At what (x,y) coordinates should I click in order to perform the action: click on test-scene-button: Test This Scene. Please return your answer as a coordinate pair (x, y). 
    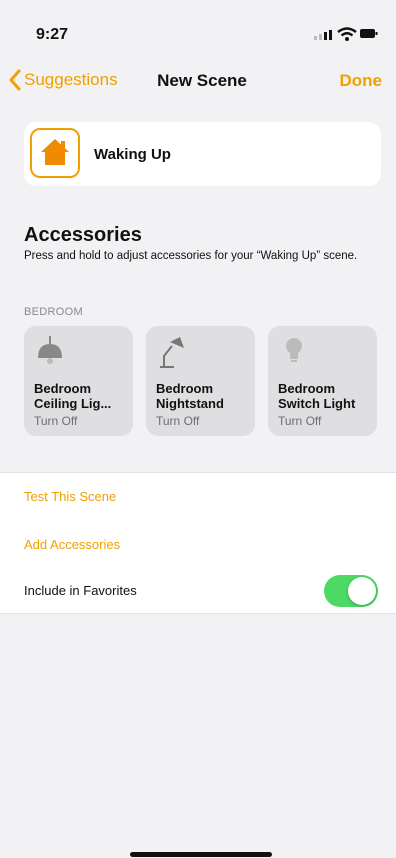
    Looking at the image, I should click on (70, 496).